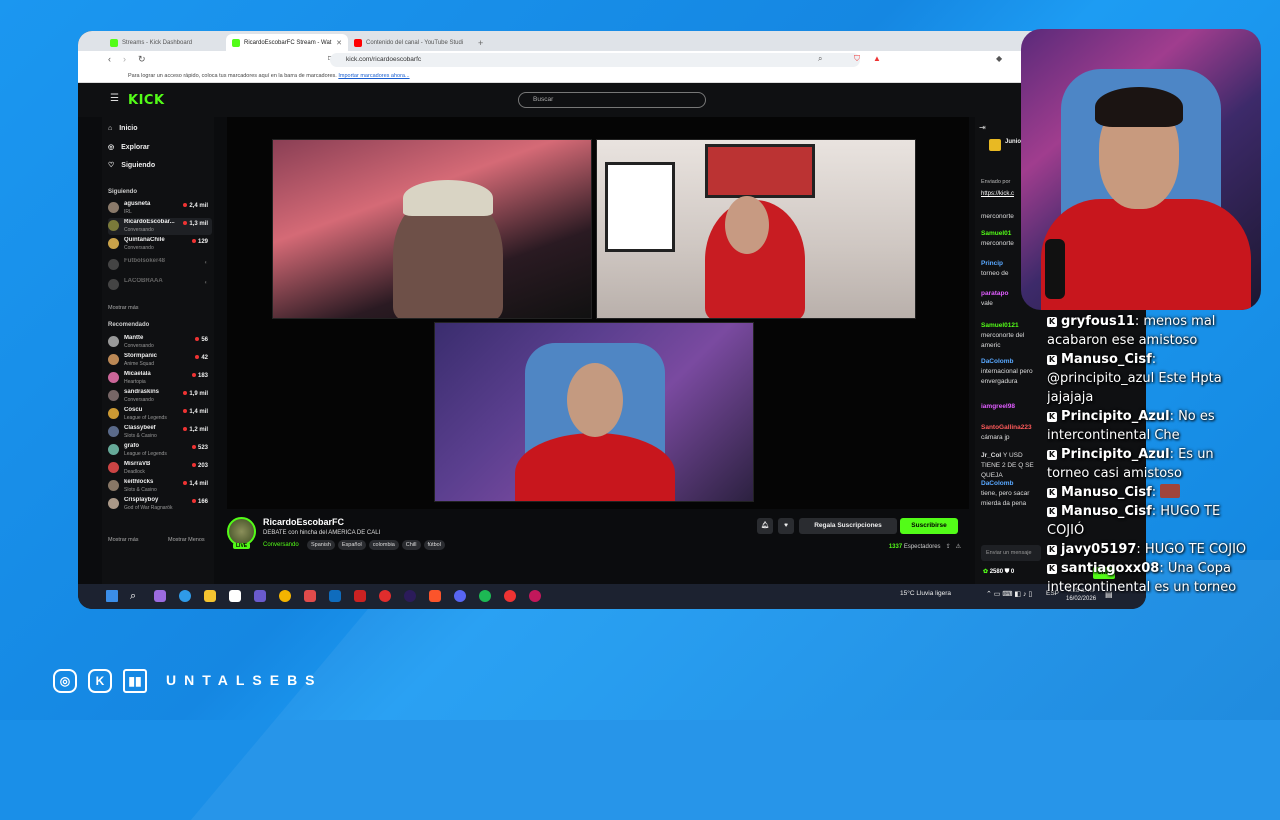 This screenshot has height=820, width=1280. Describe the element at coordinates (160, 244) in the screenshot. I see `following-channel: QuintanaChile Conversando 129` at that location.